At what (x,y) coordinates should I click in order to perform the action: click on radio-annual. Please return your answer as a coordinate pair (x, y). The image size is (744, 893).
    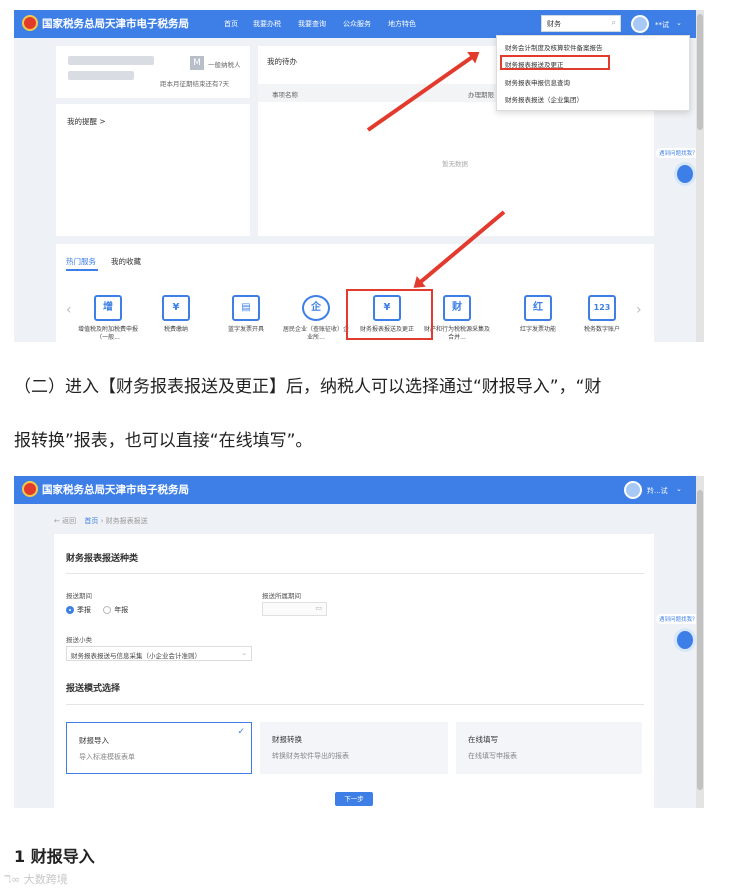
    Looking at the image, I should click on (107, 610).